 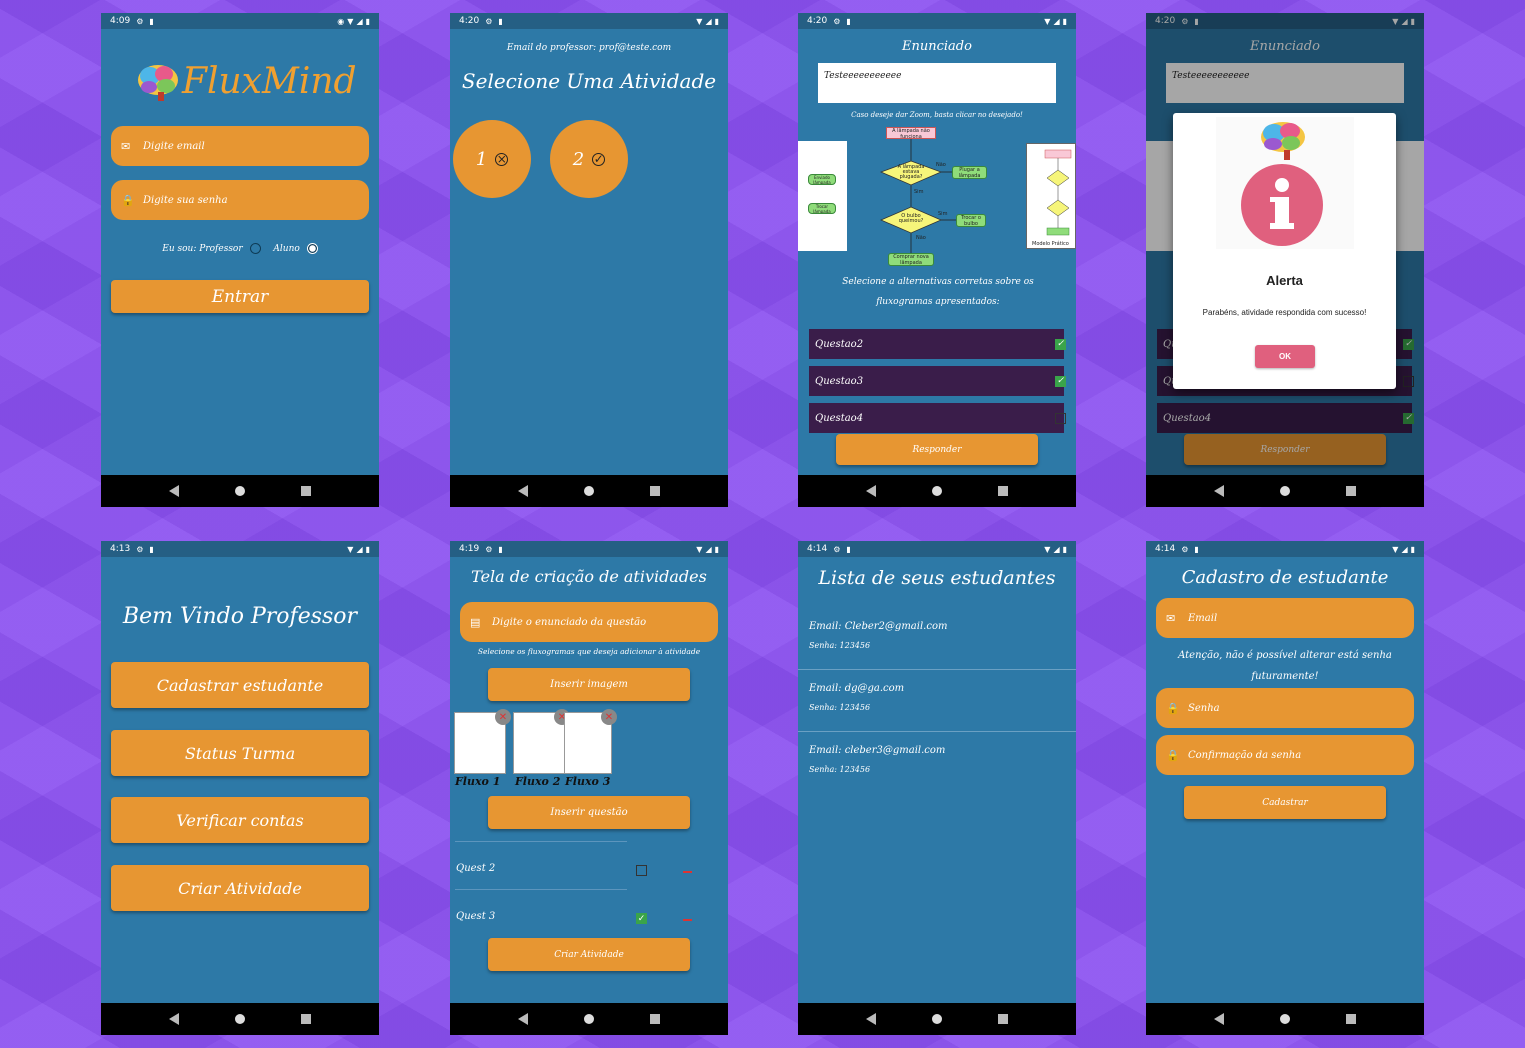 What do you see at coordinates (937, 344) in the screenshot?
I see `question-row: Questao2 ✓` at bounding box center [937, 344].